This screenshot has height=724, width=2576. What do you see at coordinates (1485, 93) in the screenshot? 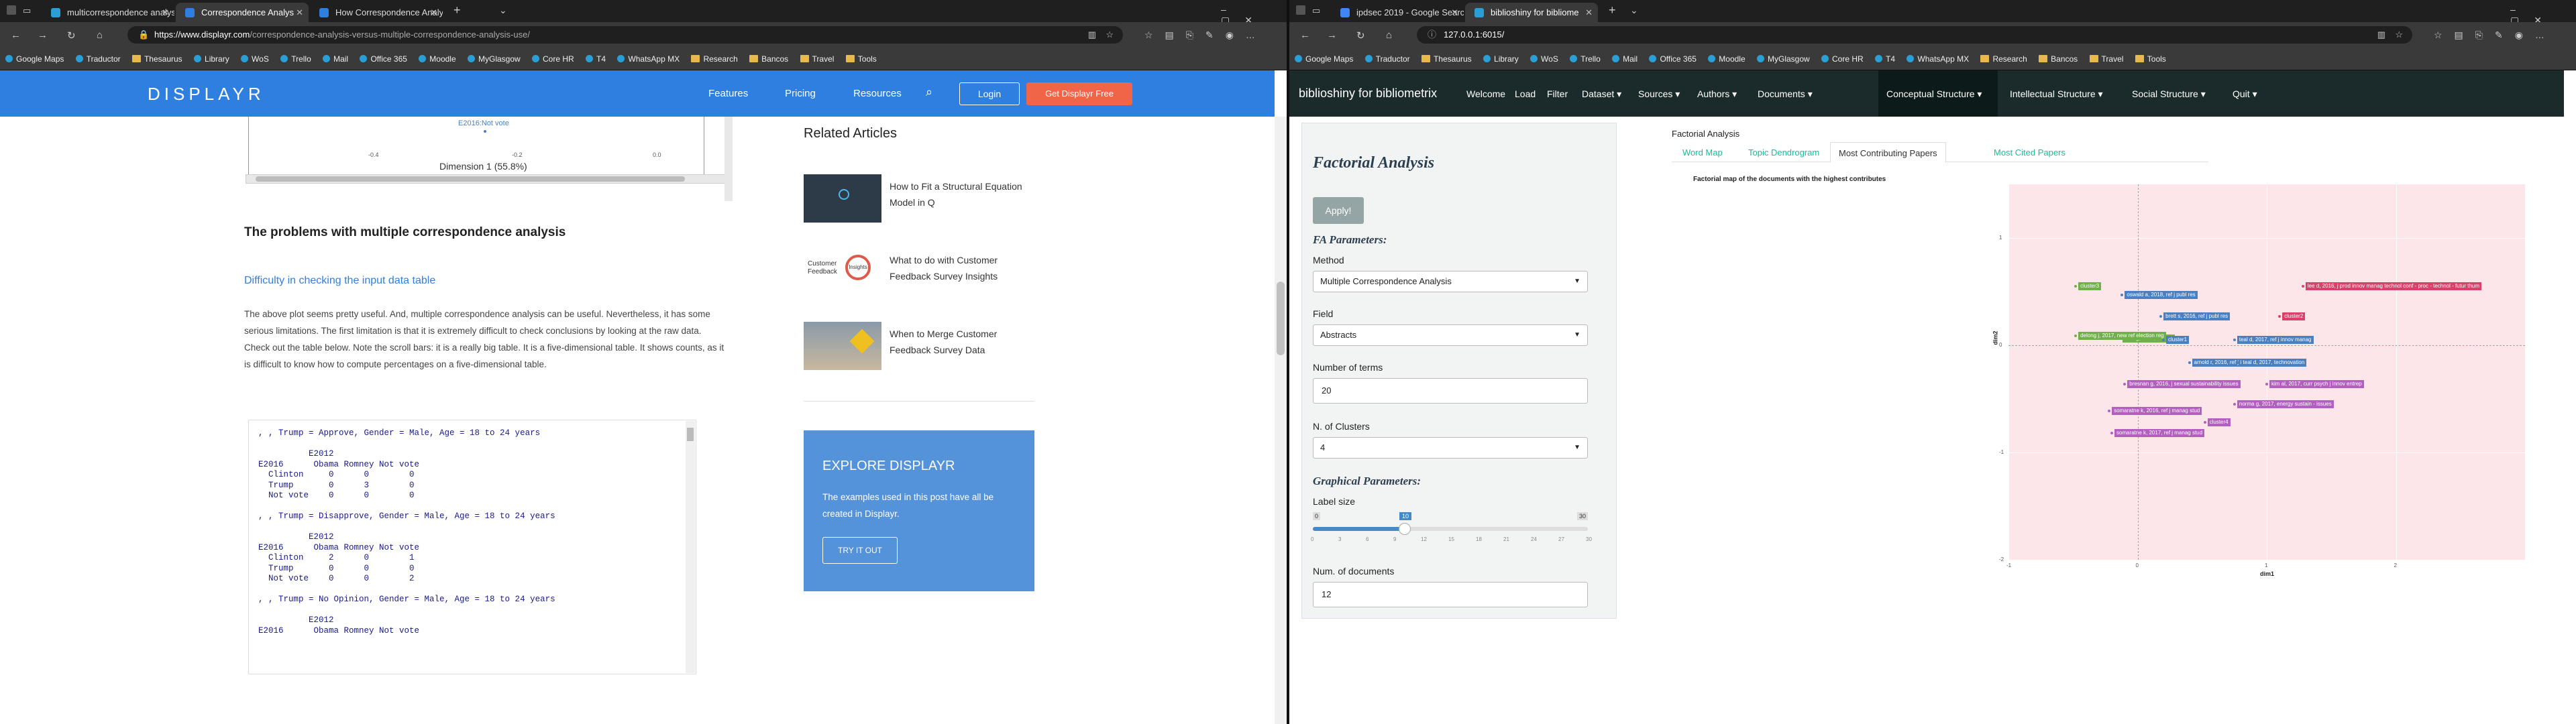
I see `menu-welcome: Welcome` at bounding box center [1485, 93].